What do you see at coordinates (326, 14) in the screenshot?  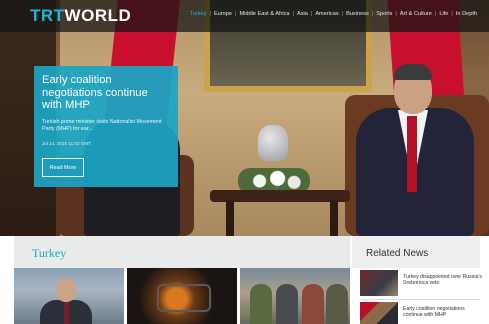 I see `nav-item-americas: Americas` at bounding box center [326, 14].